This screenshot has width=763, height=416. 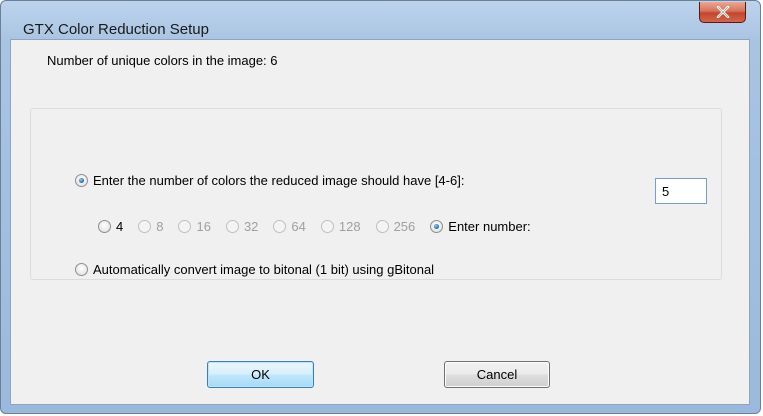 I want to click on enter-number-option: Enter number:, so click(x=480, y=226).